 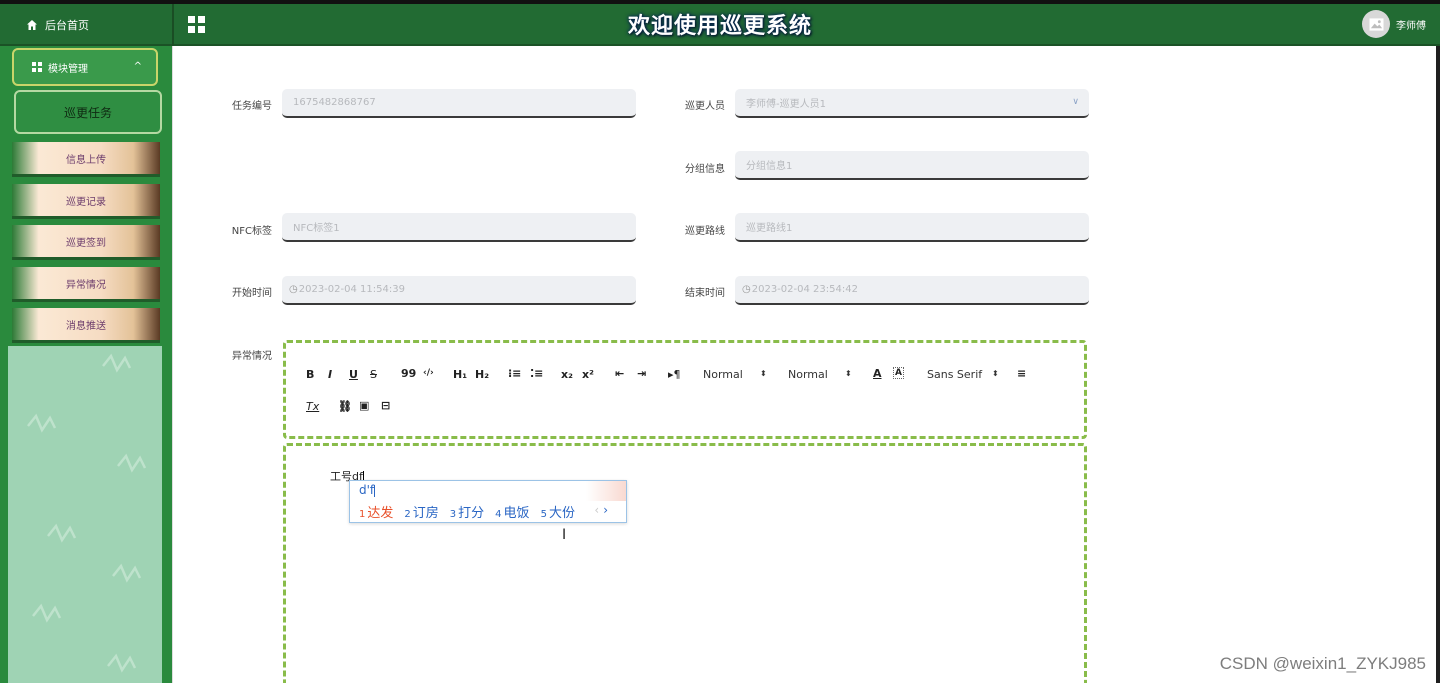 I want to click on sidebar-item-label: 巡更签到, so click(x=86, y=243).